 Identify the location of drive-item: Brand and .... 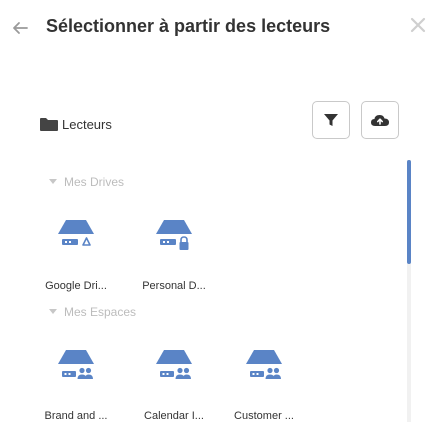
(76, 390).